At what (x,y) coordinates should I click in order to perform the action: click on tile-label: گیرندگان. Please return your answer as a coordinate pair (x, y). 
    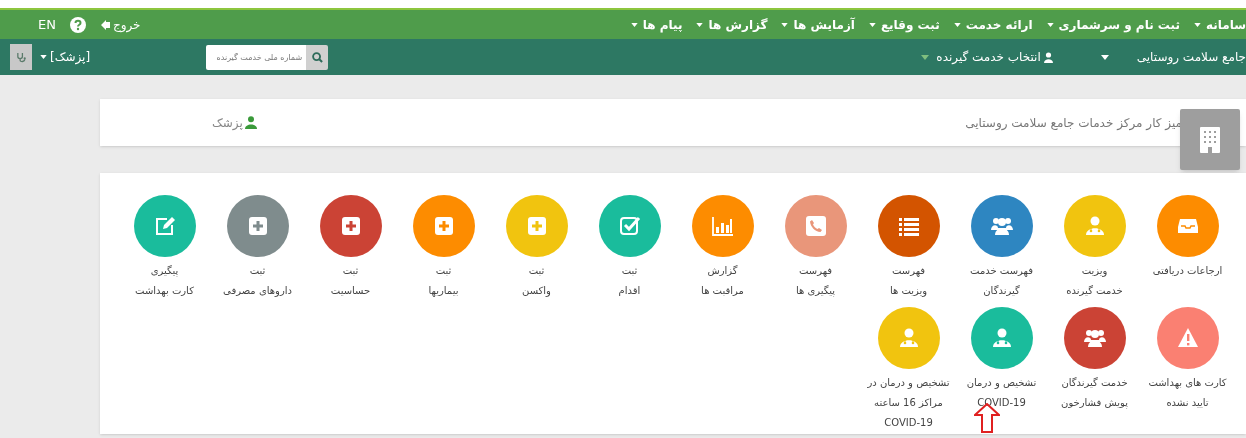
    Looking at the image, I should click on (1001, 291).